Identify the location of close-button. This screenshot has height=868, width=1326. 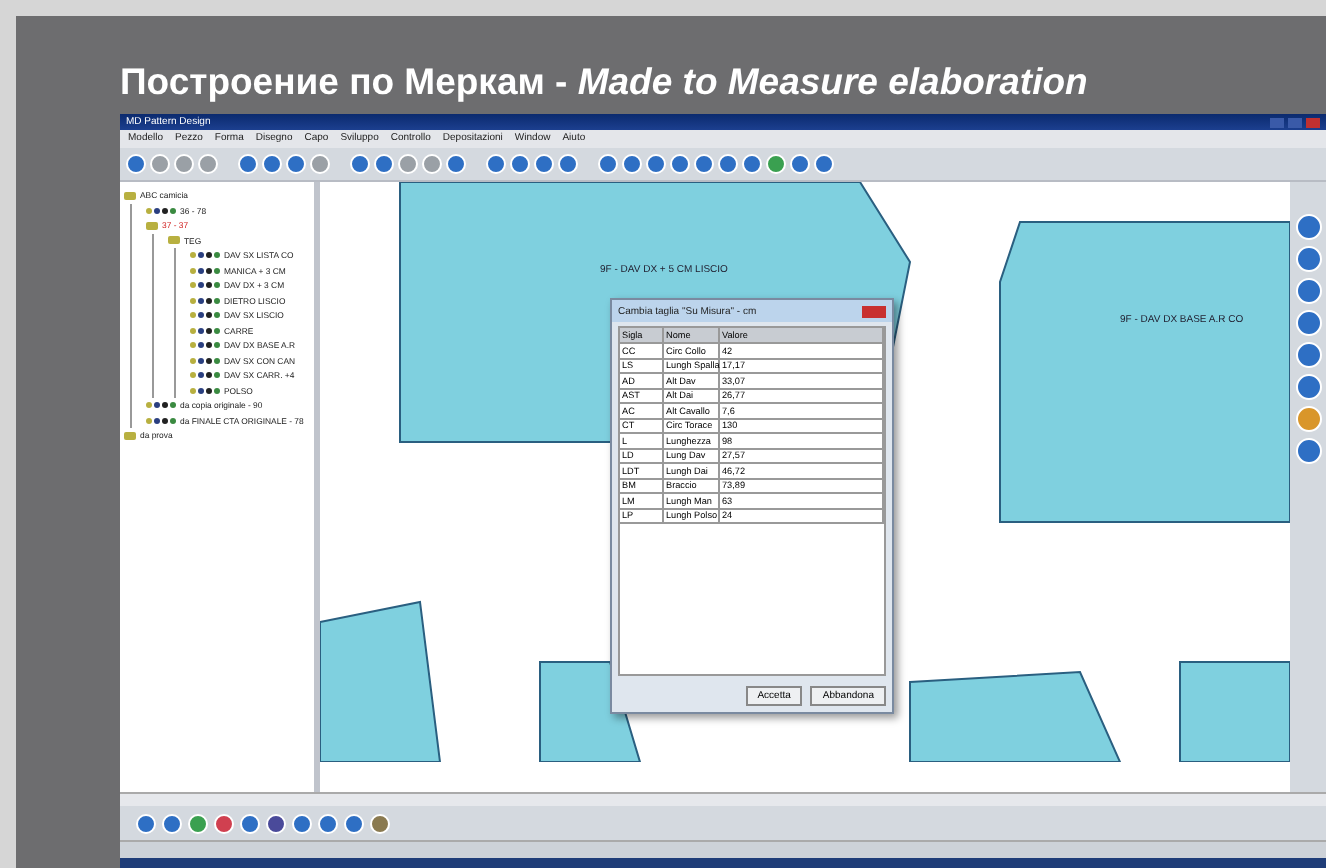
(874, 311).